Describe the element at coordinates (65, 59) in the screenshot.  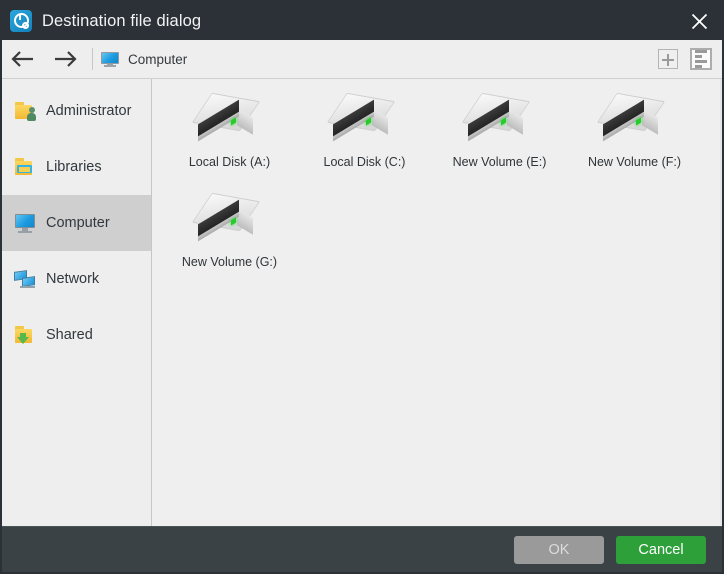
I see `arrow-right-icon` at that location.